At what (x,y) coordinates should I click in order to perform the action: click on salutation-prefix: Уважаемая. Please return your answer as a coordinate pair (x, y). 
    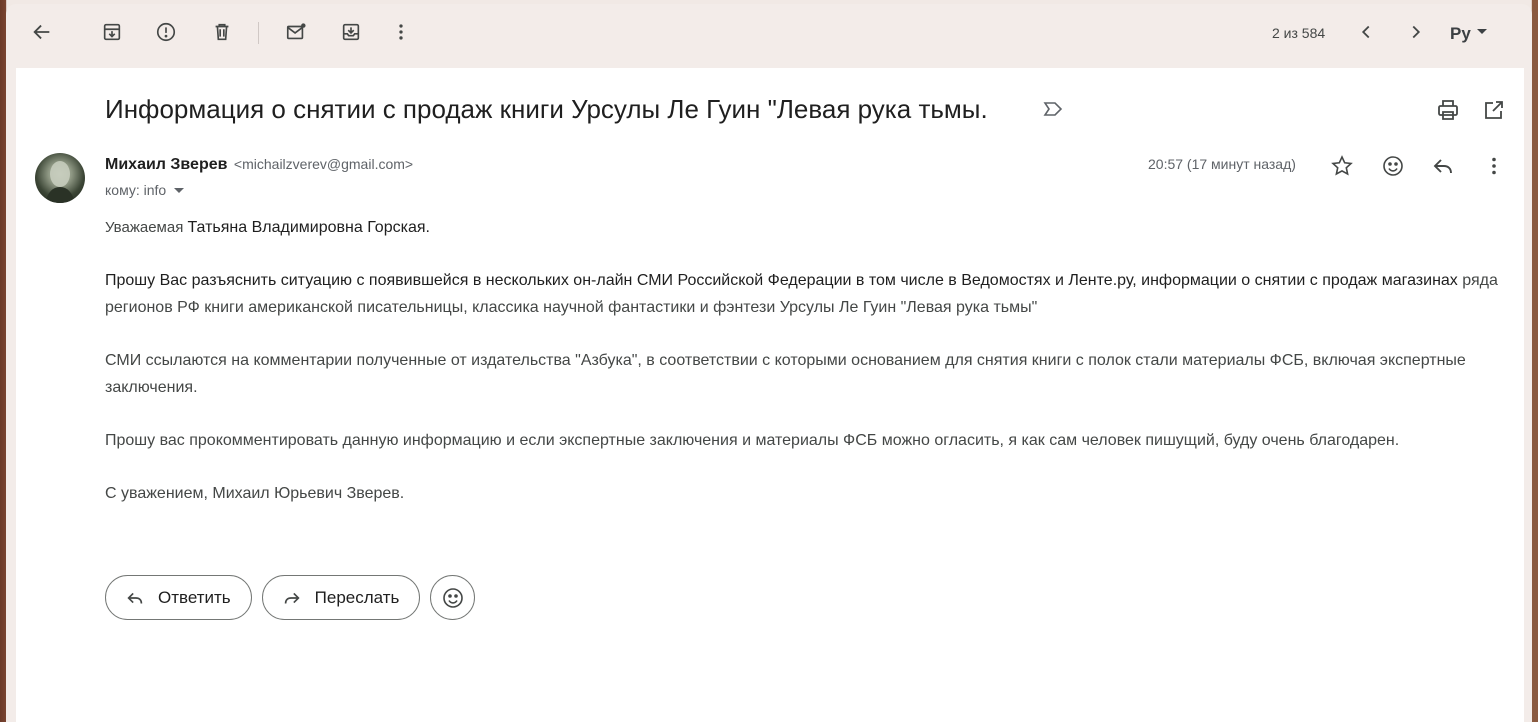
    Looking at the image, I should click on (146, 227).